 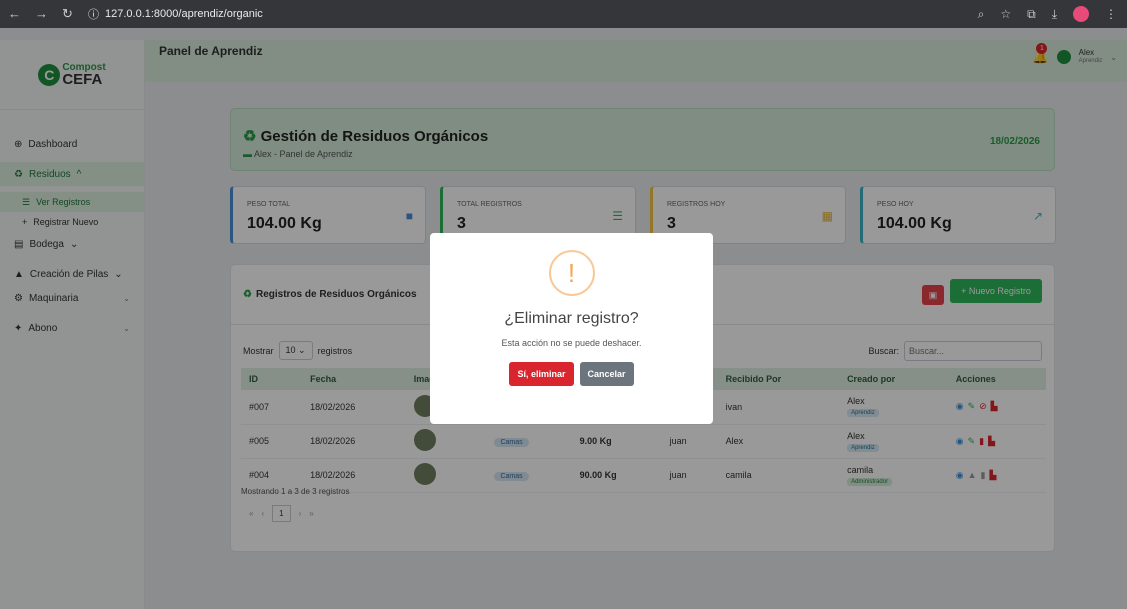 What do you see at coordinates (1031, 14) in the screenshot?
I see `extensions-icon: ⧉` at bounding box center [1031, 14].